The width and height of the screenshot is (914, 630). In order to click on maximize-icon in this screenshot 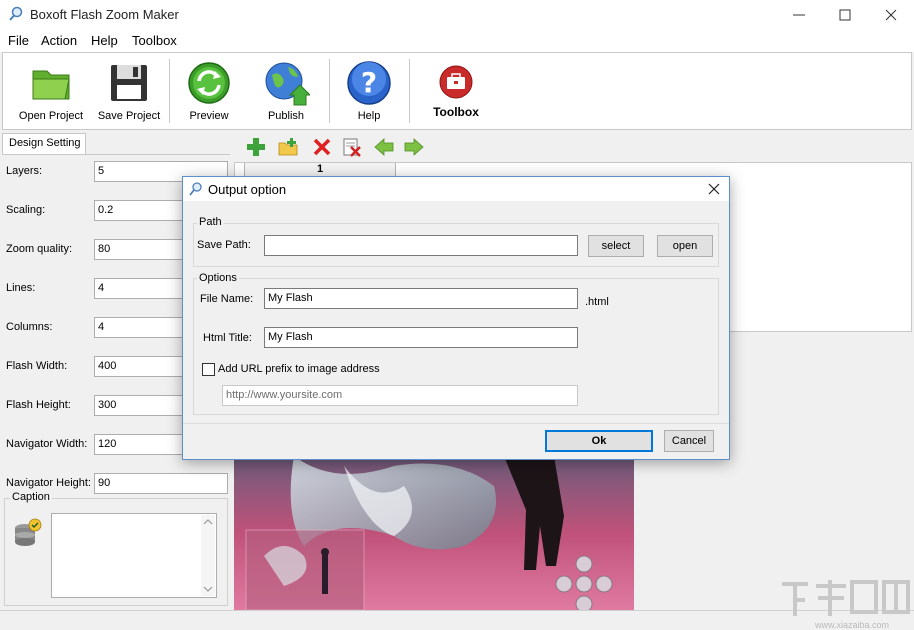, I will do `click(845, 15)`.